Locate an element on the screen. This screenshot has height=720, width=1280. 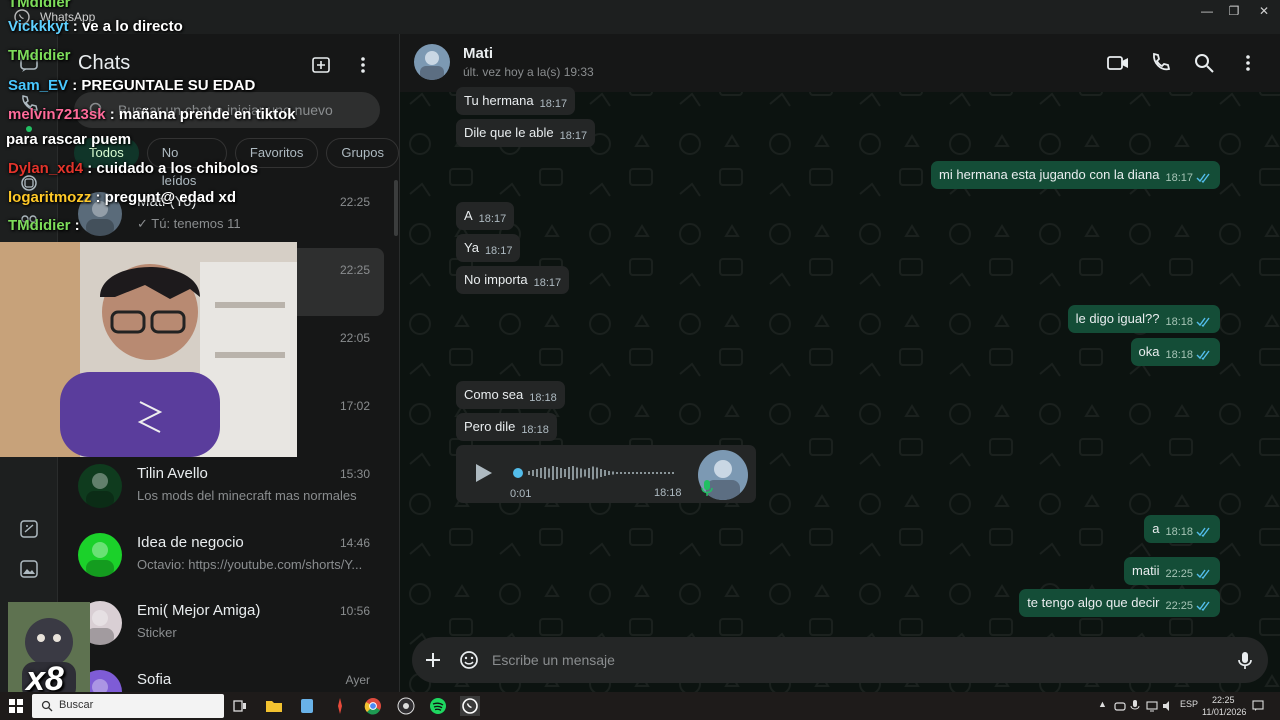
stream-chat-line: Sam_EV : PREGUNTALE SU EDAD is located at coordinates (131, 85).